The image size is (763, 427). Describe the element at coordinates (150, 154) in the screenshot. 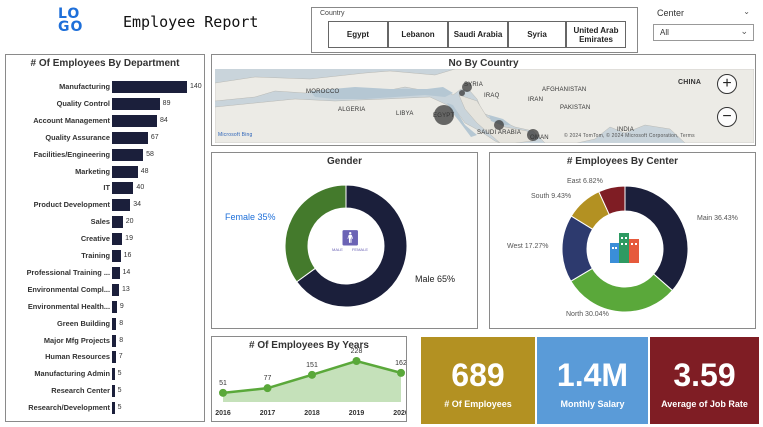

I see `department-value: 58` at that location.